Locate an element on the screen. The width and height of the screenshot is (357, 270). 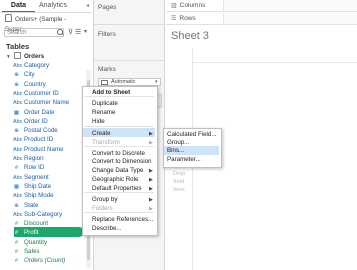
menu-item: Duplicate is located at coordinates (105, 103).